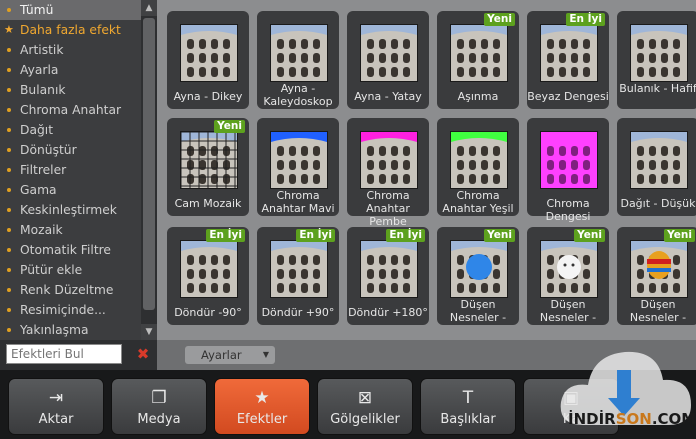  Describe the element at coordinates (143, 354) in the screenshot. I see `clear-search-icon: ✖` at that location.